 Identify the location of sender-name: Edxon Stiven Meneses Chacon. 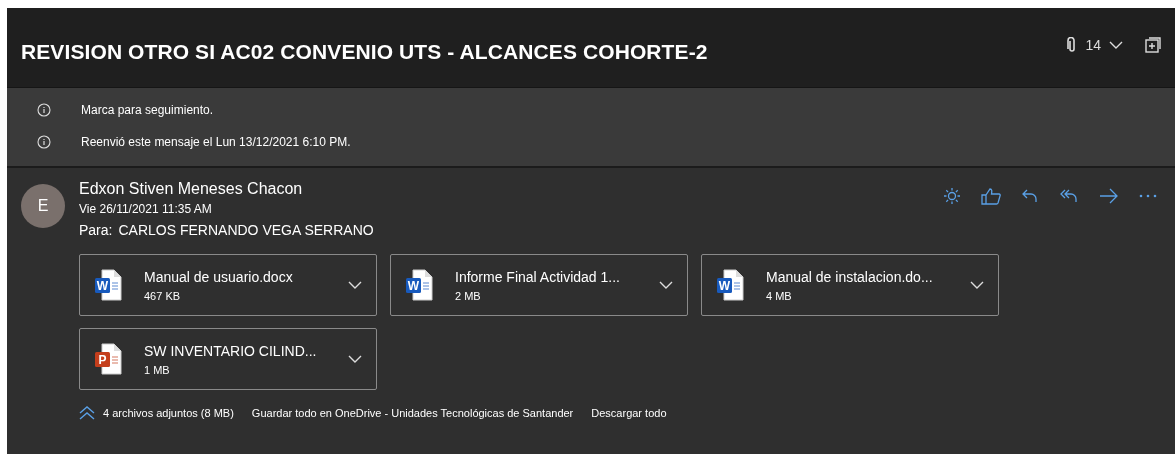
(191, 189).